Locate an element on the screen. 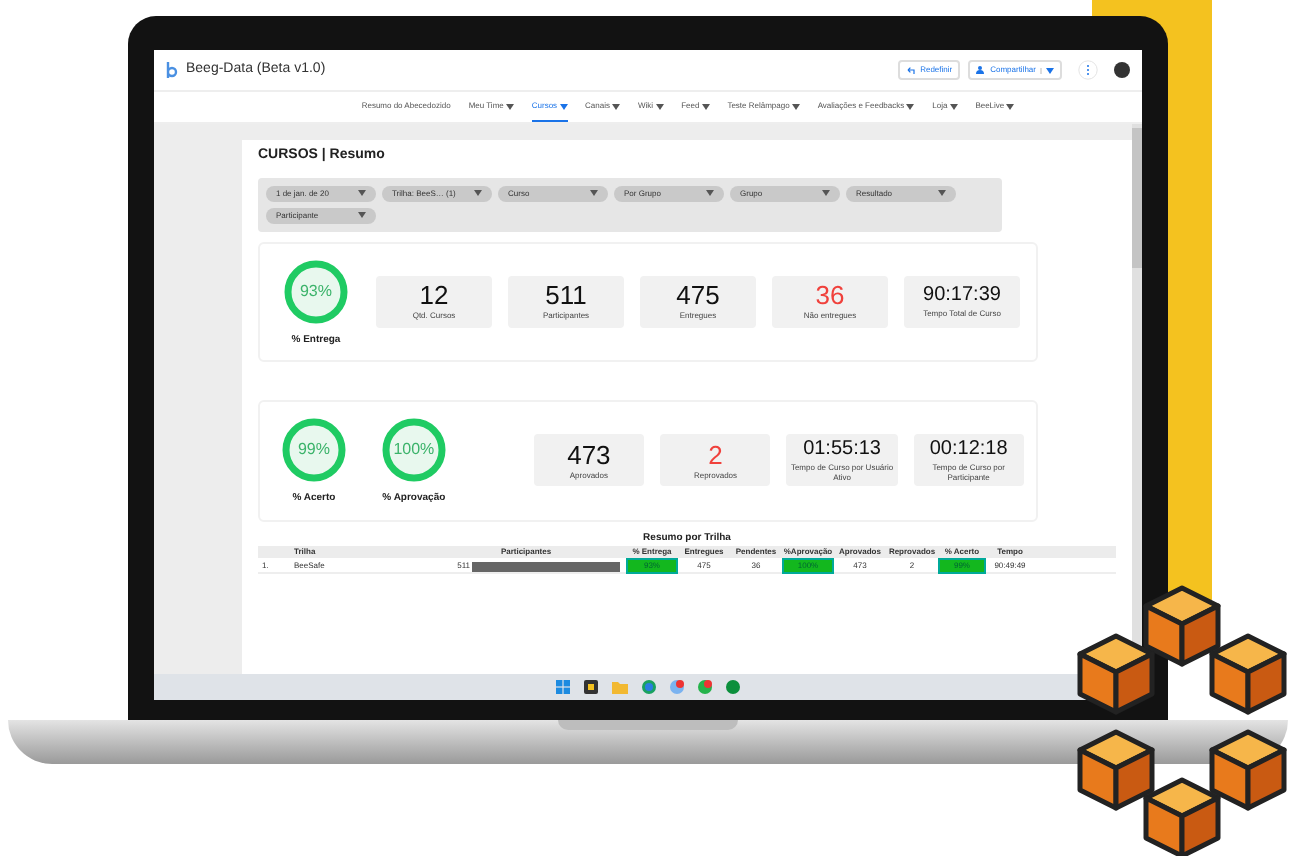 The image size is (1314, 862). stat-value: 01:55:13 is located at coordinates (842, 449).